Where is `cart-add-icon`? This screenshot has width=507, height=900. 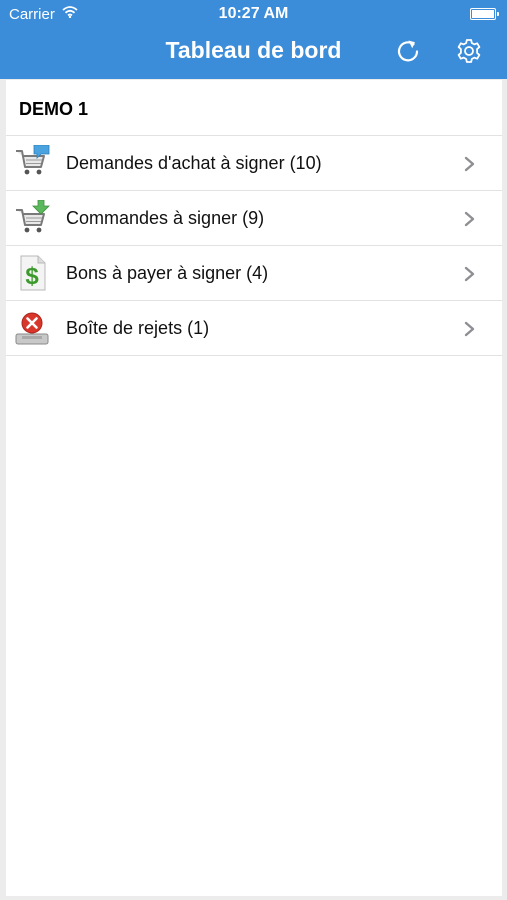 cart-add-icon is located at coordinates (33, 216).